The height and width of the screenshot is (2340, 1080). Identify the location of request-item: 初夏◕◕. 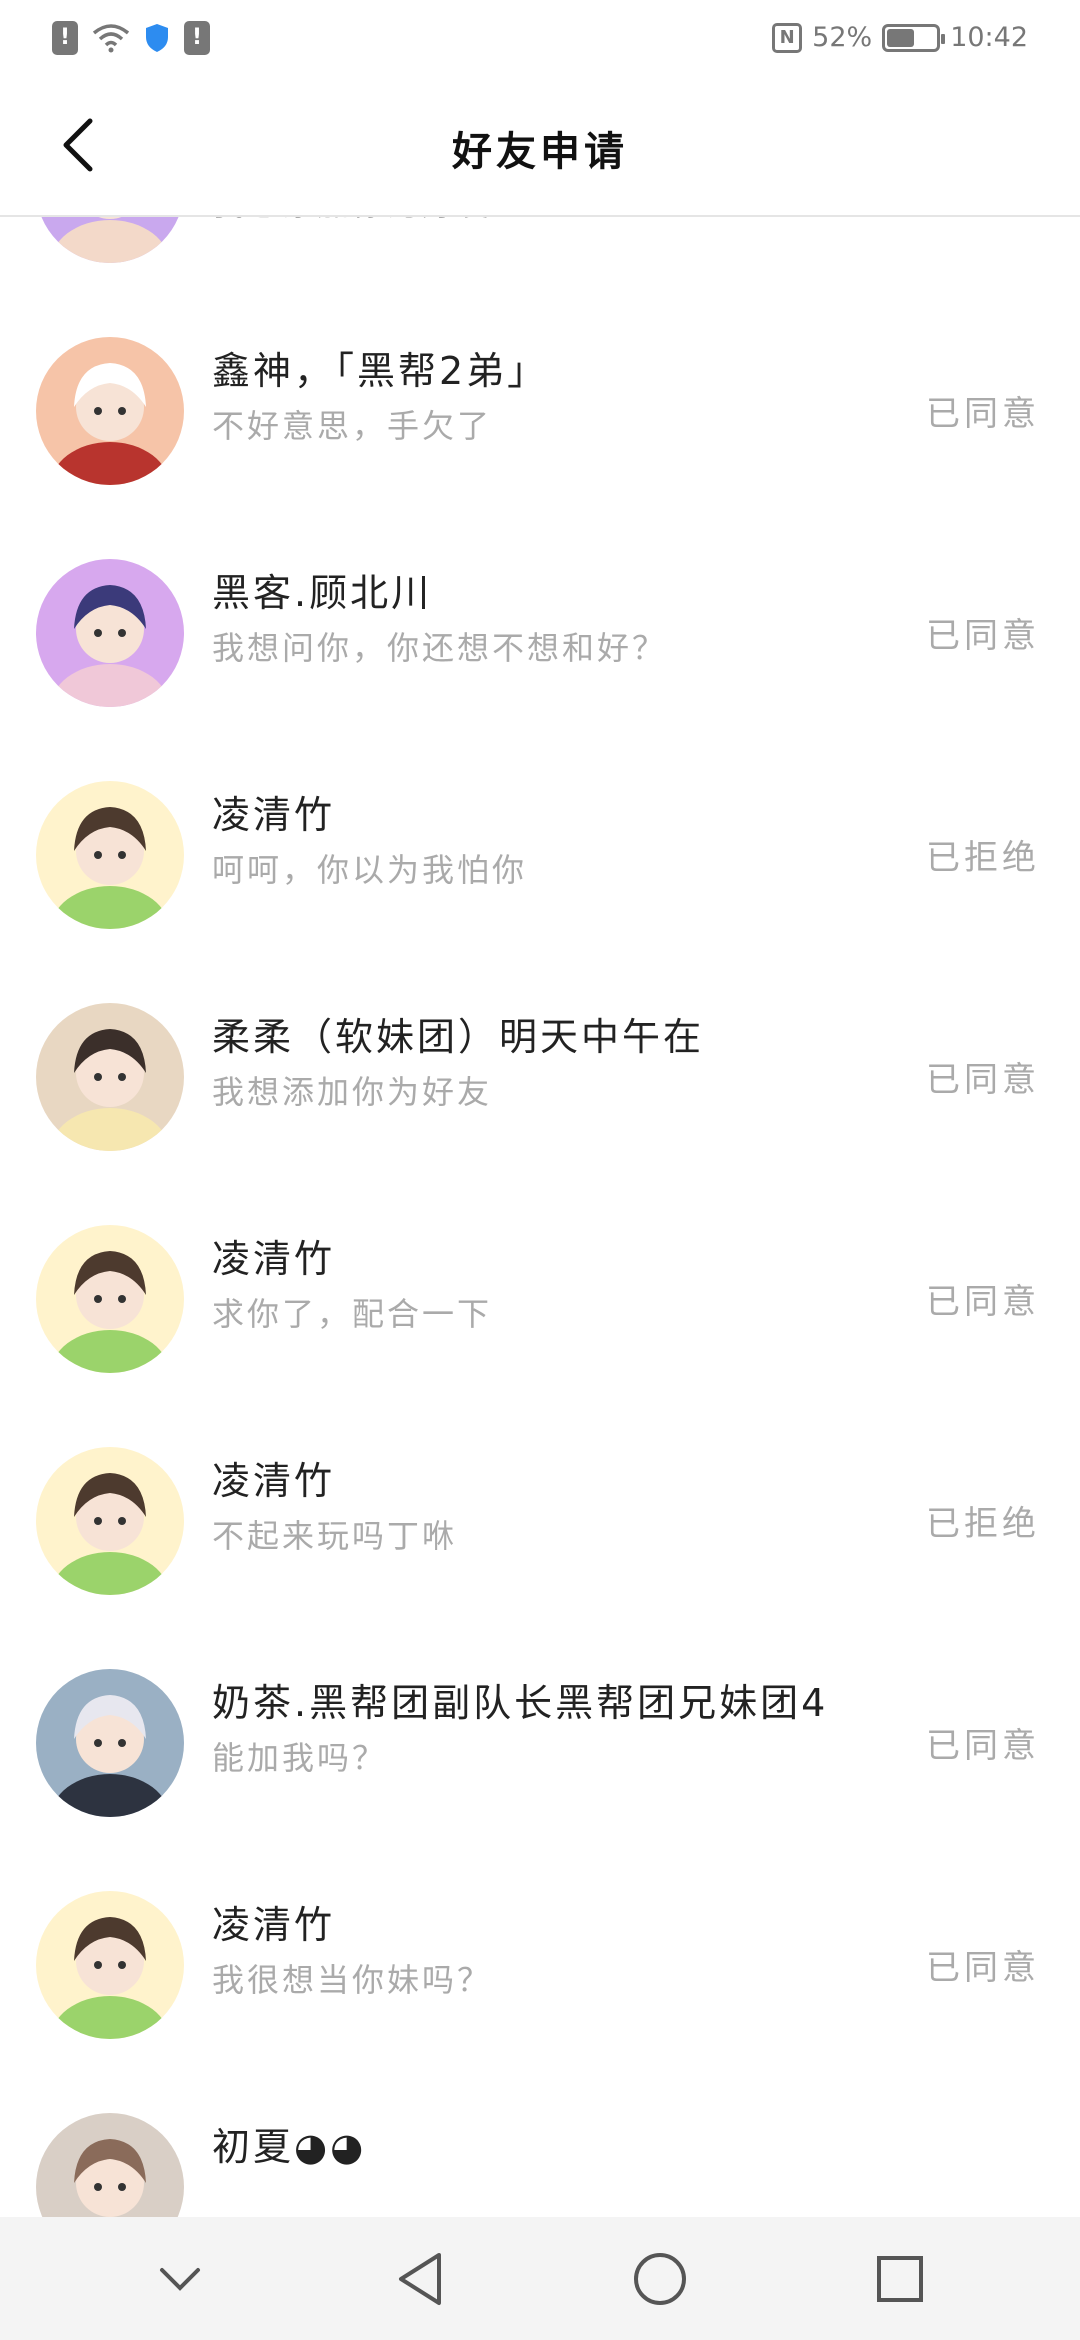
(540, 2145).